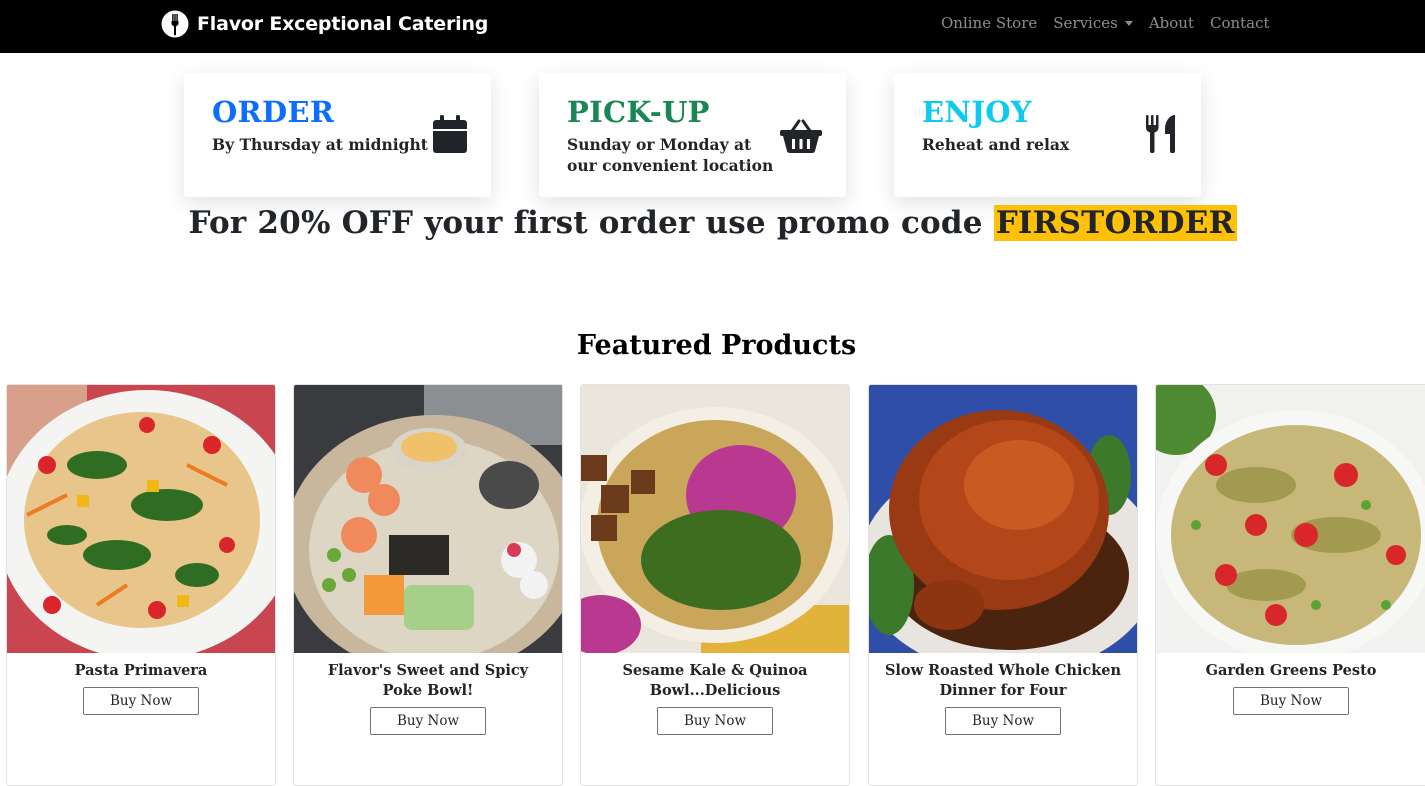 The height and width of the screenshot is (786, 1425). I want to click on product-card: Garden Greens Pesto Buy Now, so click(1290, 585).